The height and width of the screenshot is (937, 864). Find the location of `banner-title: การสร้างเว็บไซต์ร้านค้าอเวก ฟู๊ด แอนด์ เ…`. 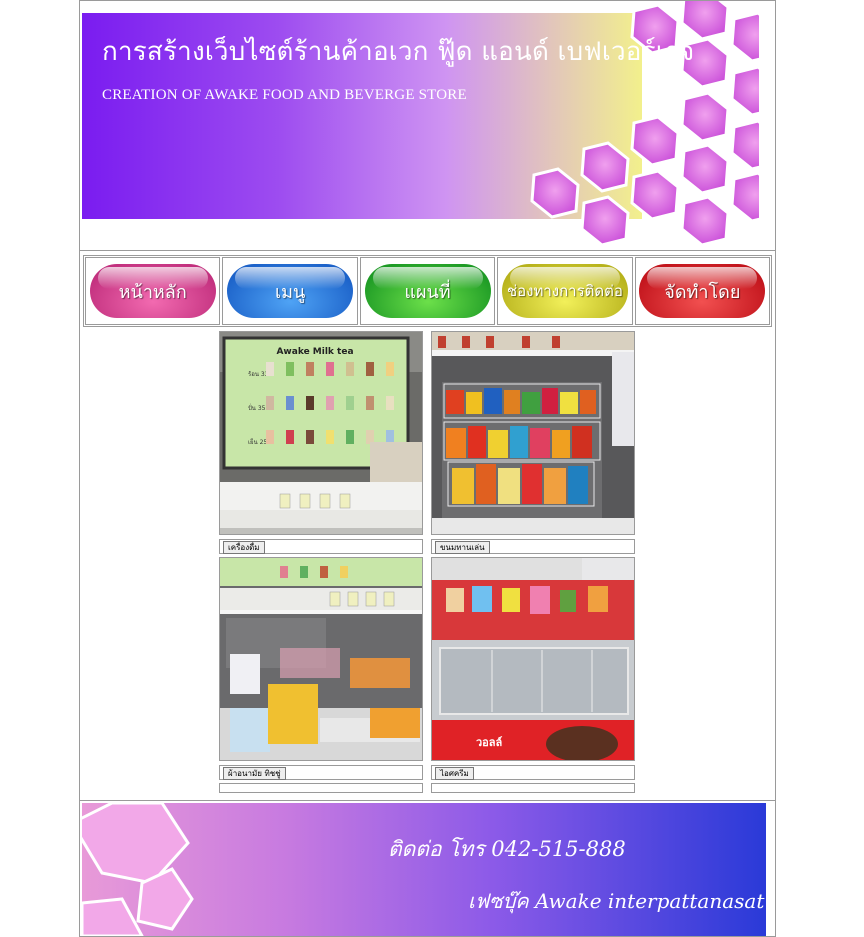

banner-title: การสร้างเว็บไซต์ร้านค้าอเวก ฟู๊ด แอนด์ เ… is located at coordinates (398, 52).